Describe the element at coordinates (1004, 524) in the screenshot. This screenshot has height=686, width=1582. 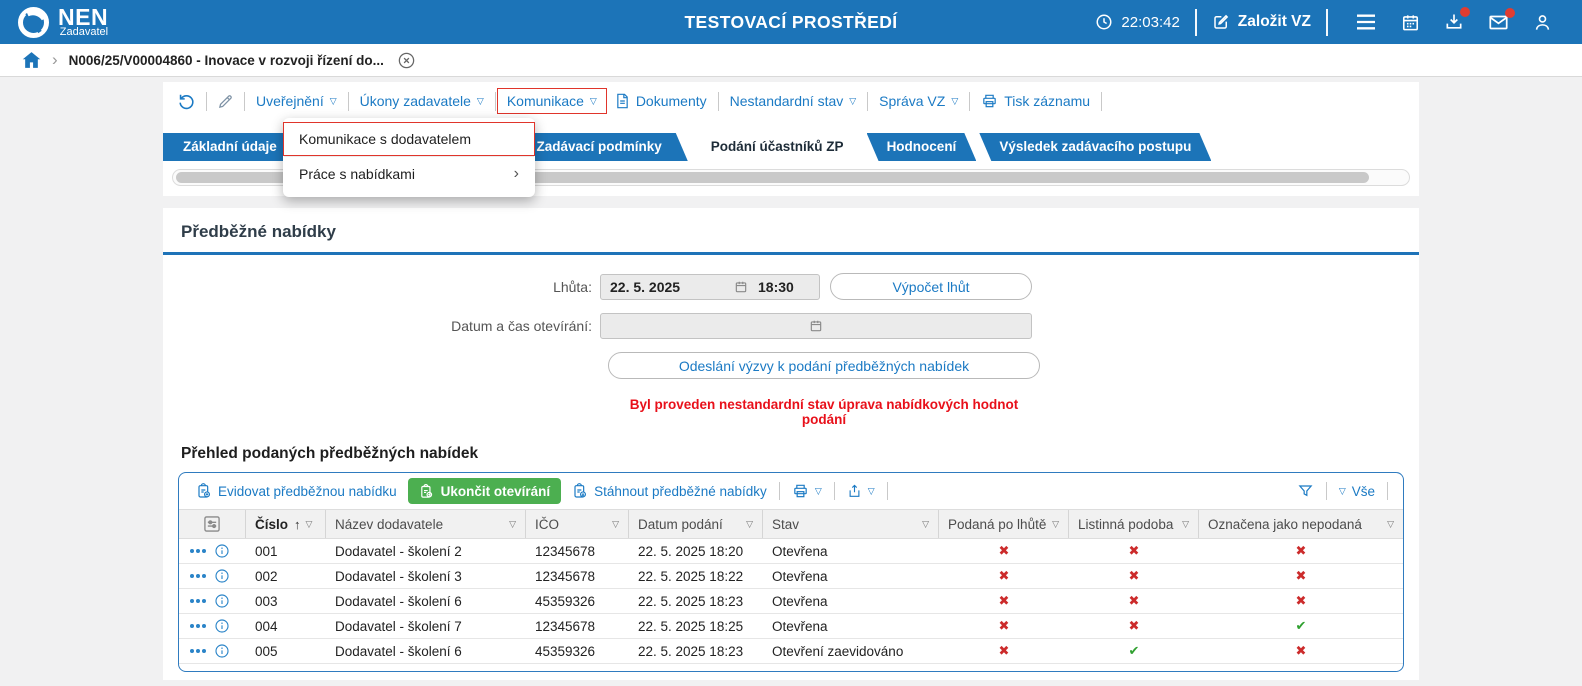
I see `column-header-po-lhute: Podaná po lhůtě ▽` at that location.